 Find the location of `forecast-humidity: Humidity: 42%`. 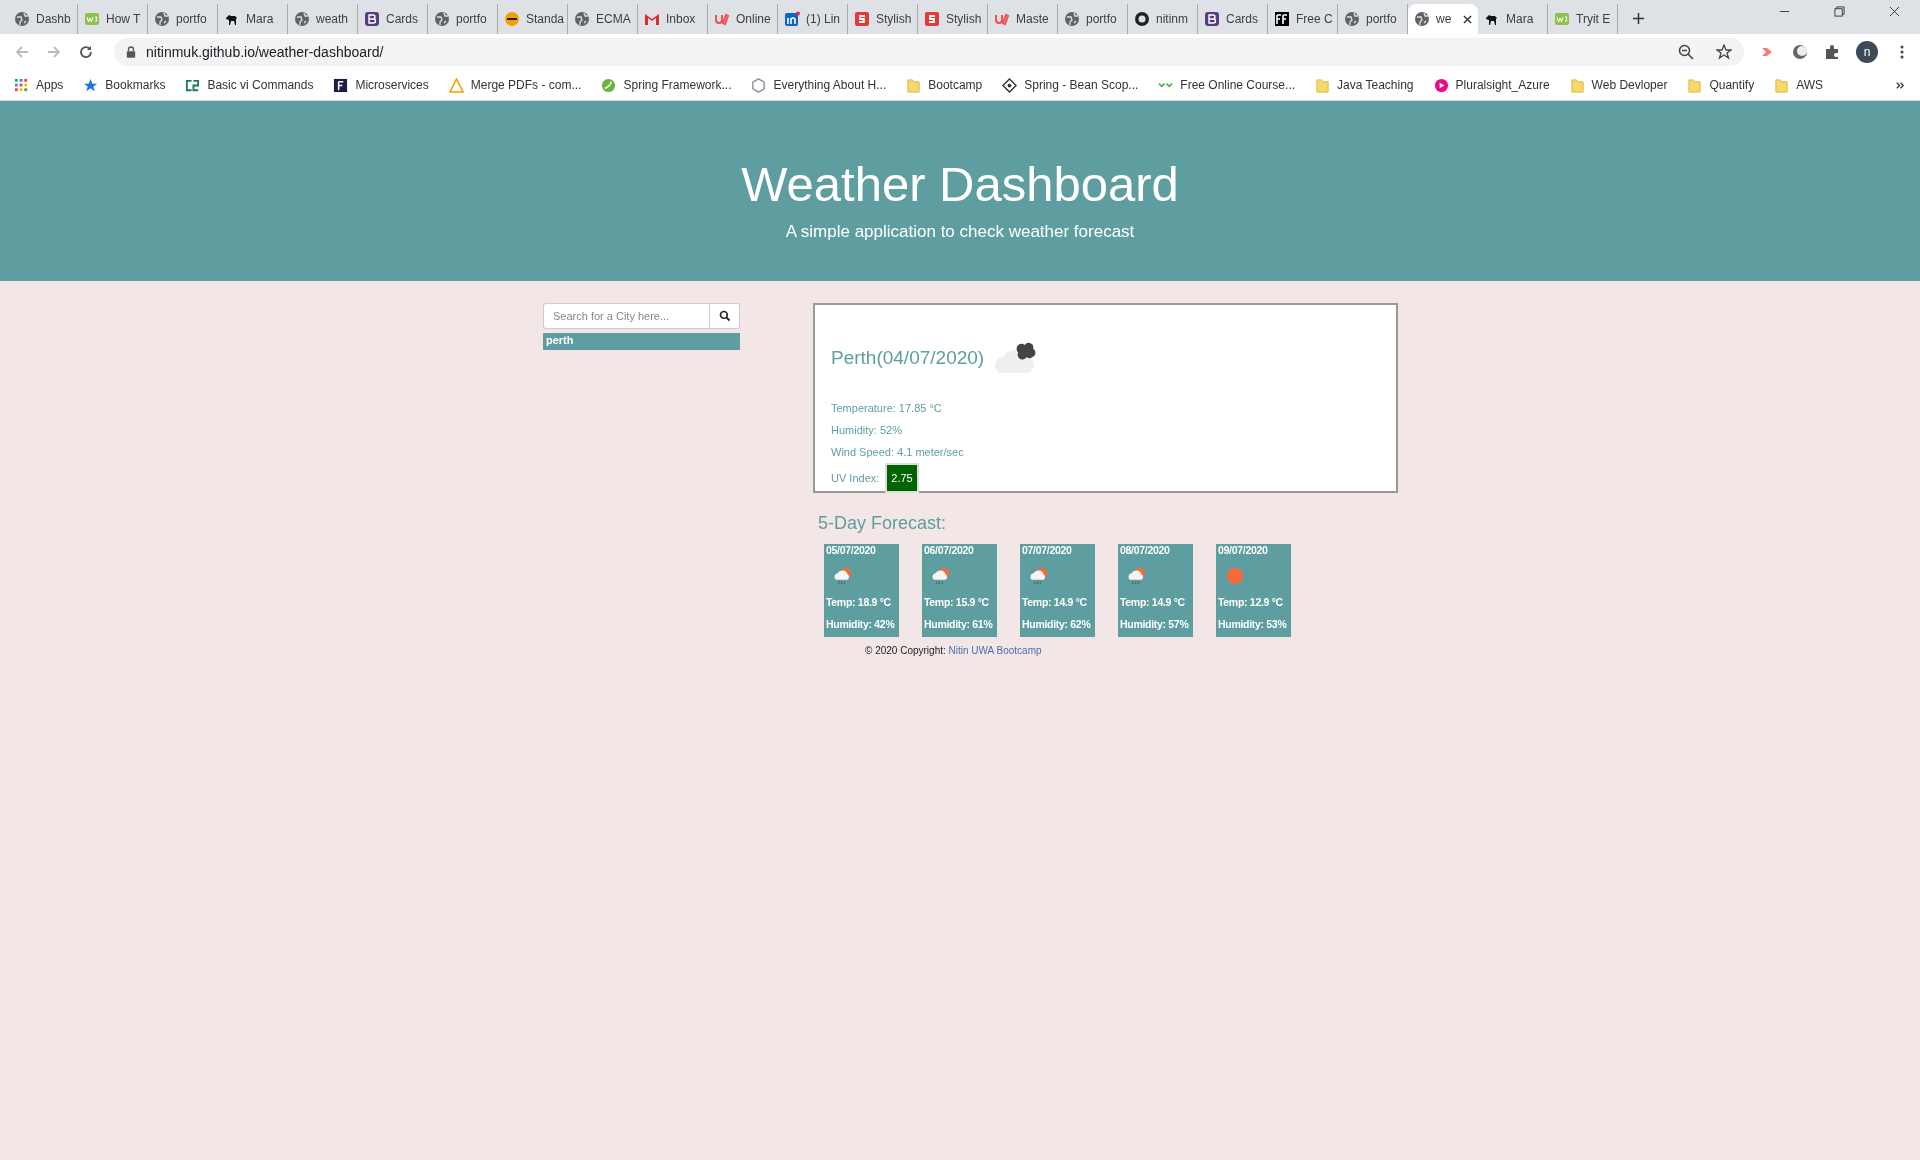

forecast-humidity: Humidity: 42% is located at coordinates (861, 624).